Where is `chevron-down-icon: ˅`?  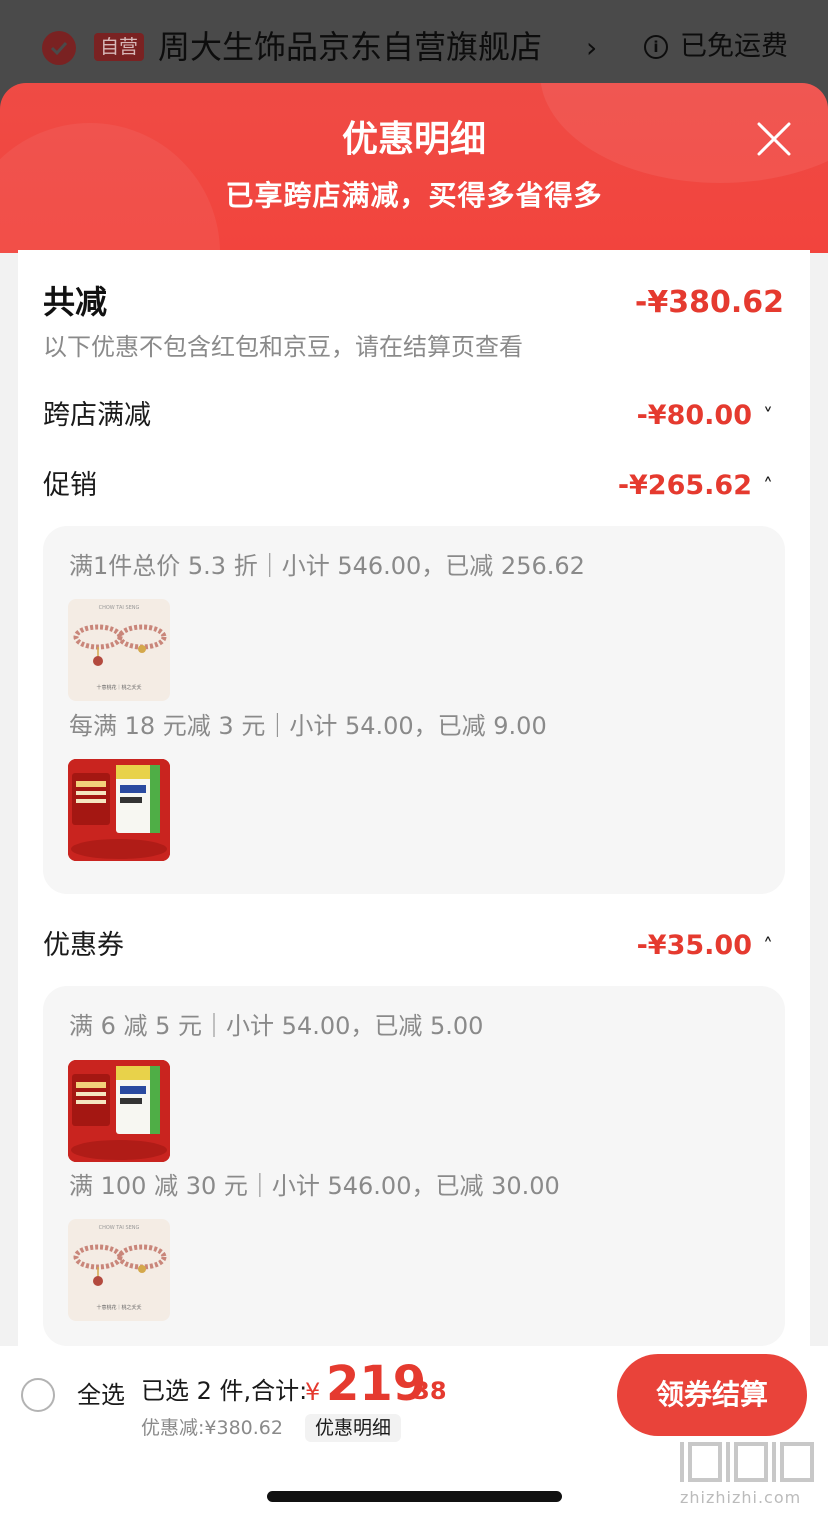 chevron-down-icon: ˅ is located at coordinates (768, 416).